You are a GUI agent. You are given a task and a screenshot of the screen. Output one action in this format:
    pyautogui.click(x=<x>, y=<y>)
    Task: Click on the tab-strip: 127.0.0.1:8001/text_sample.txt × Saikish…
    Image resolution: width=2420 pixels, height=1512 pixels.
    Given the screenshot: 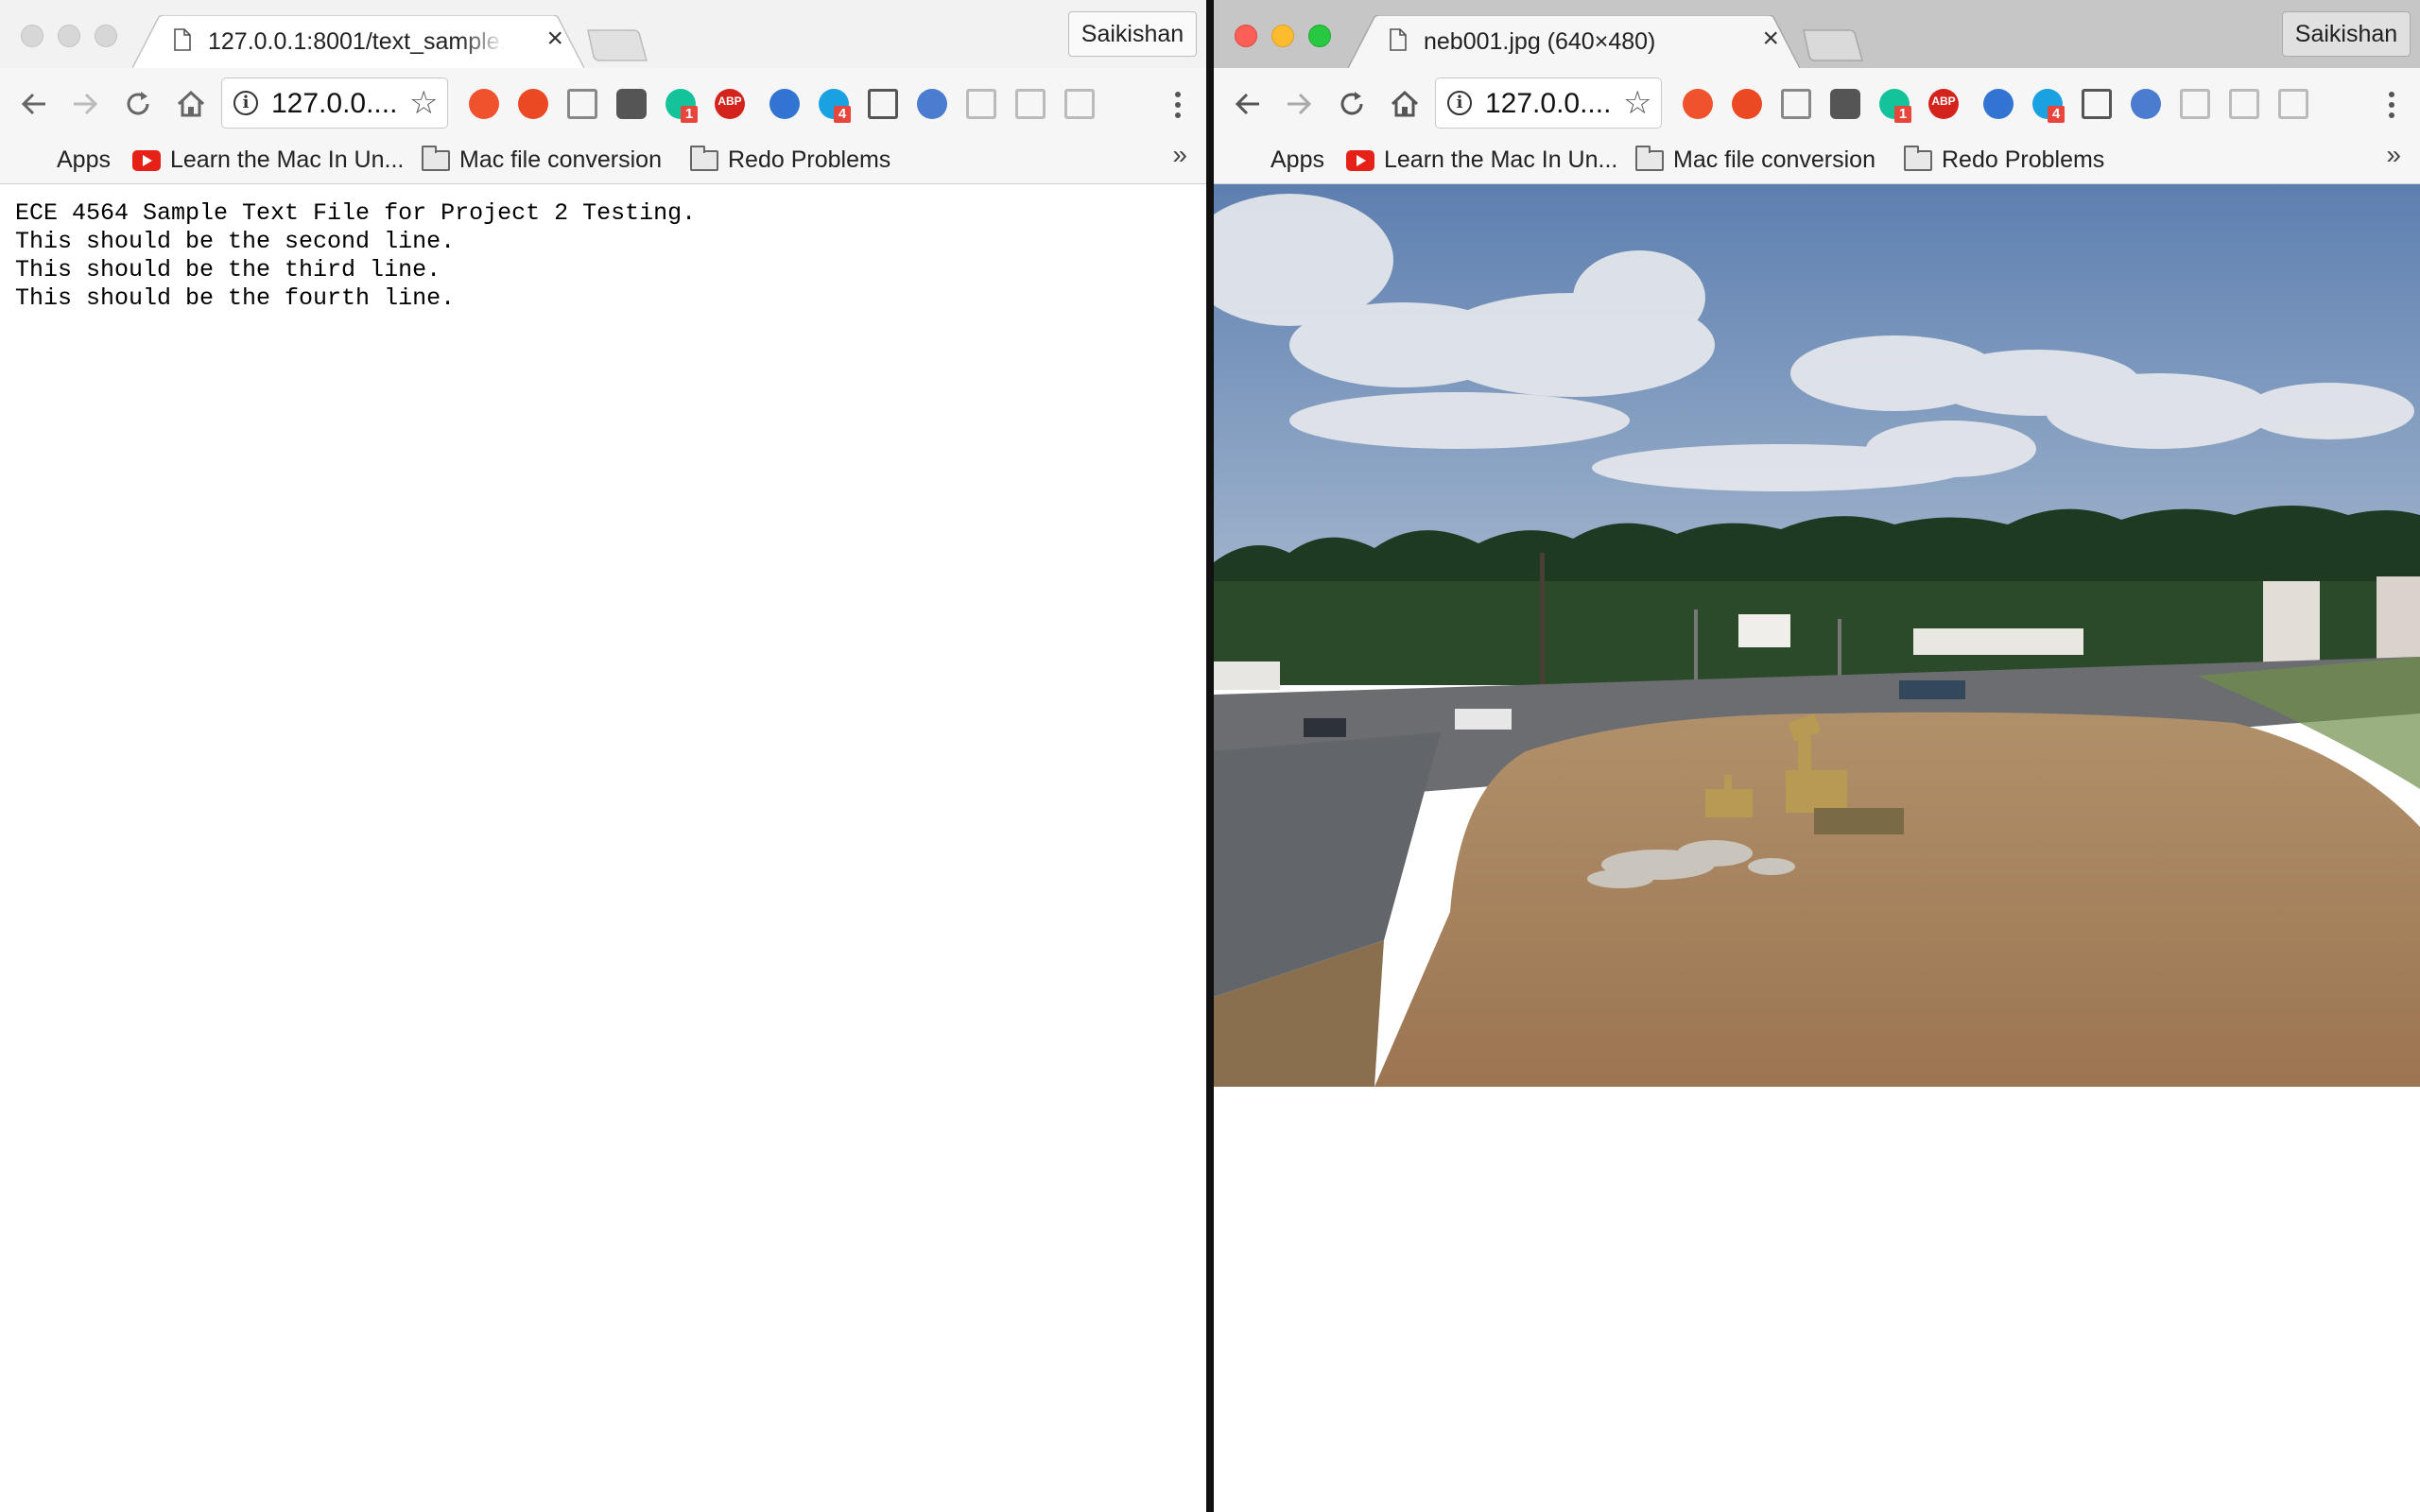 What is the action you would take?
    pyautogui.click(x=603, y=34)
    